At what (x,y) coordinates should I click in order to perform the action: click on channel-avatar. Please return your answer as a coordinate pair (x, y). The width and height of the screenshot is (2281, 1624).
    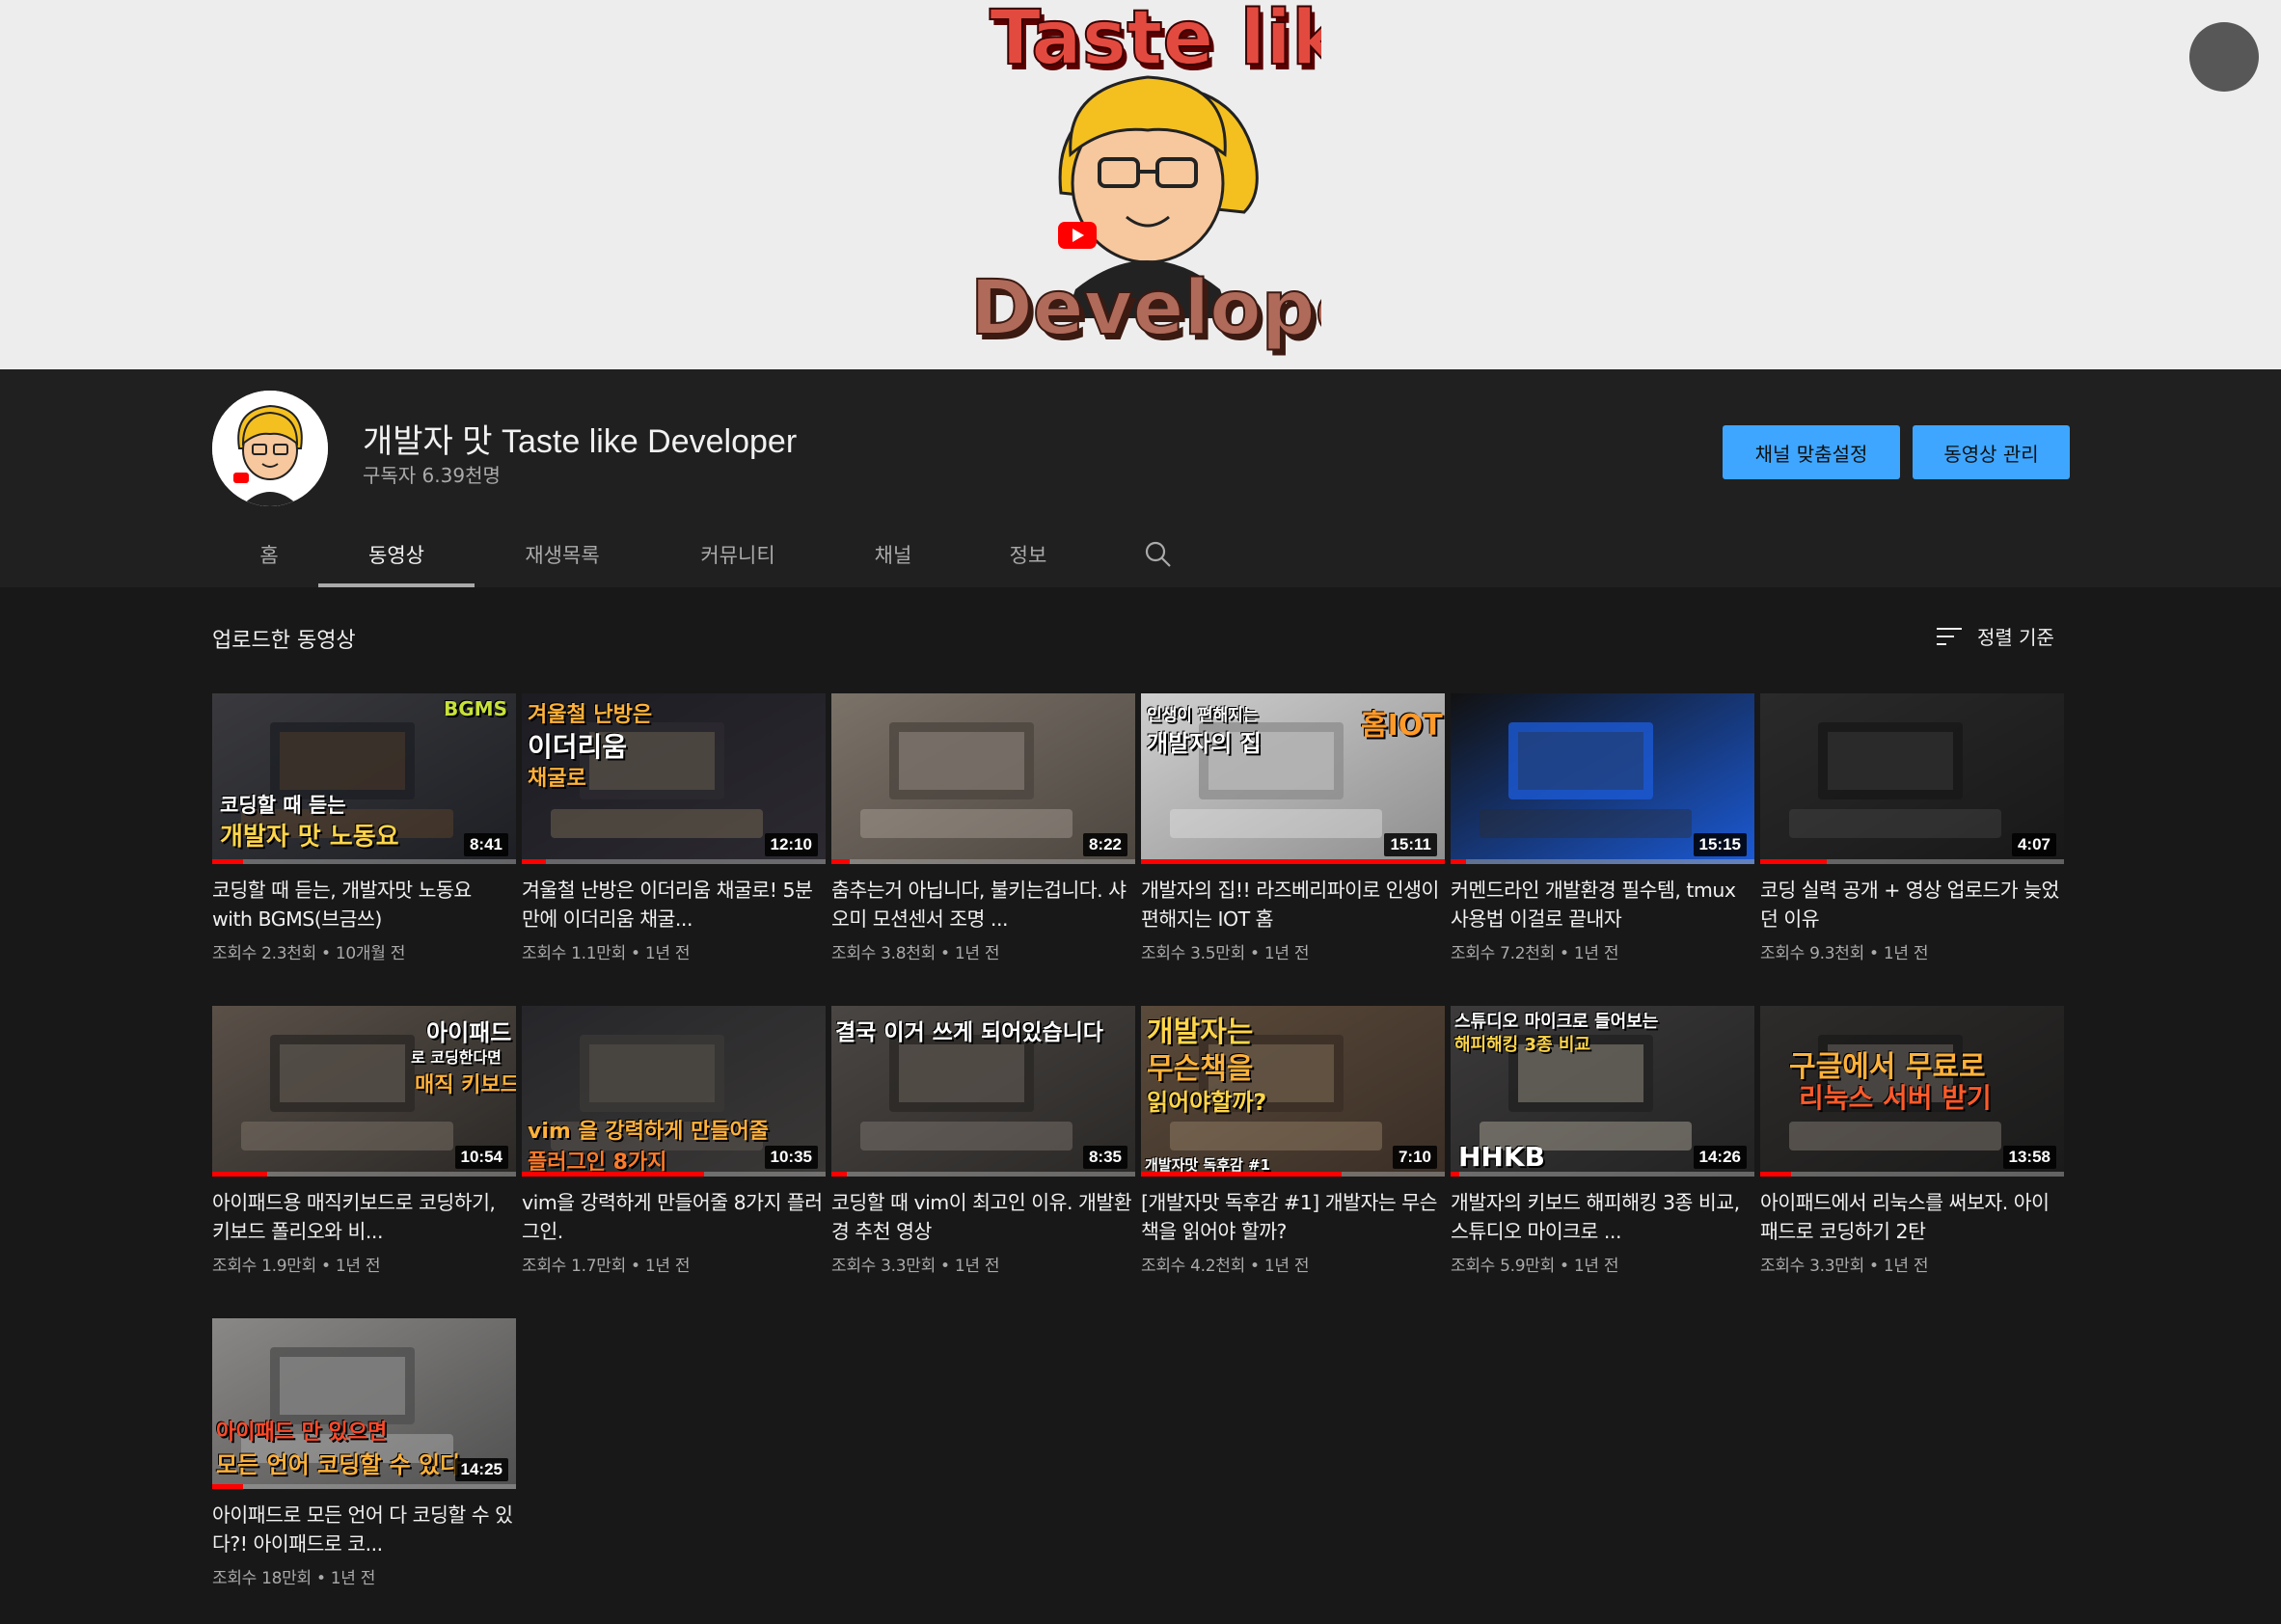
    Looking at the image, I should click on (270, 448).